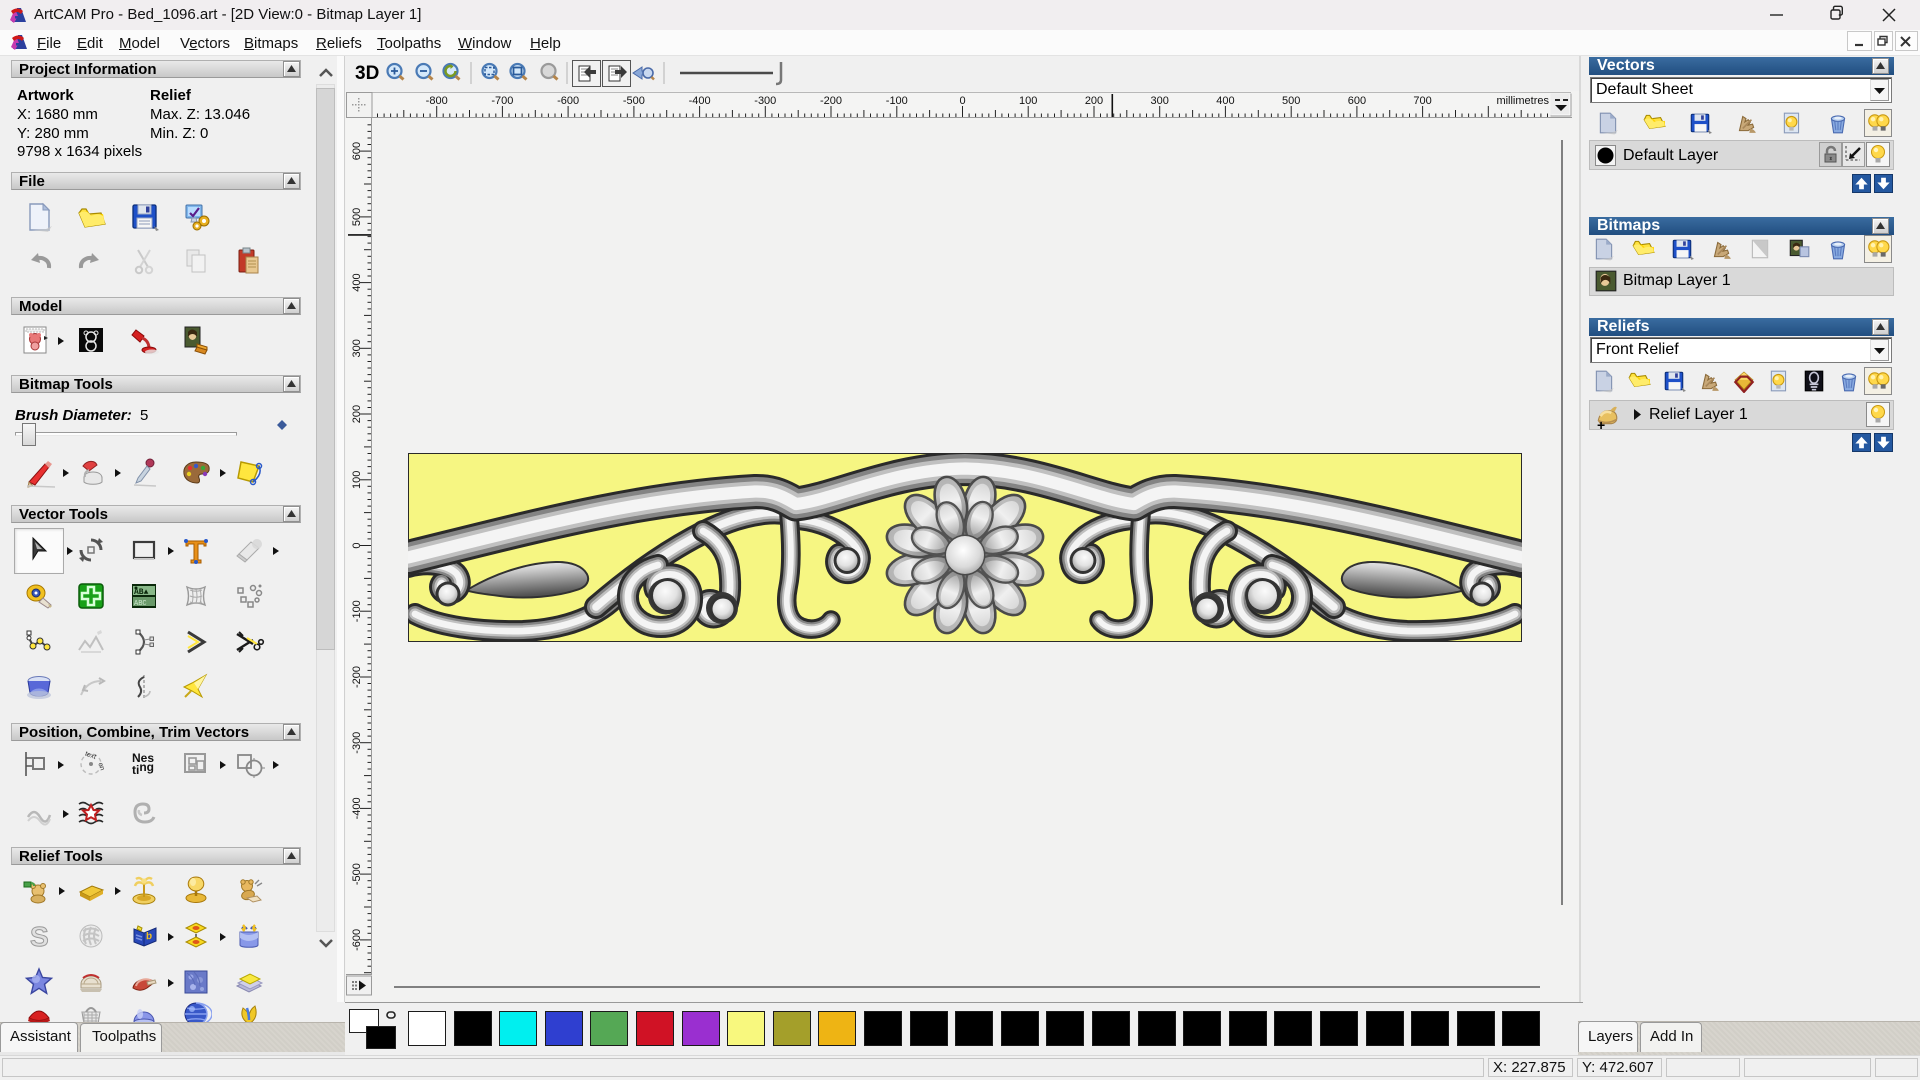 The width and height of the screenshot is (1920, 1080). What do you see at coordinates (502, 101) in the screenshot?
I see `svg-text: -700` at bounding box center [502, 101].